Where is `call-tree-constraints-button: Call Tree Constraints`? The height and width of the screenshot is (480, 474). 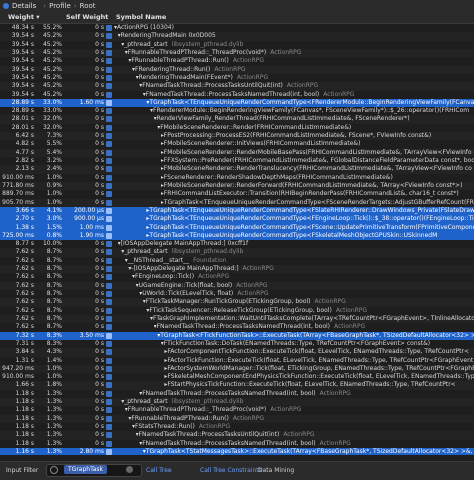 call-tree-constraints-button: Call Tree Constraints is located at coordinates (231, 471).